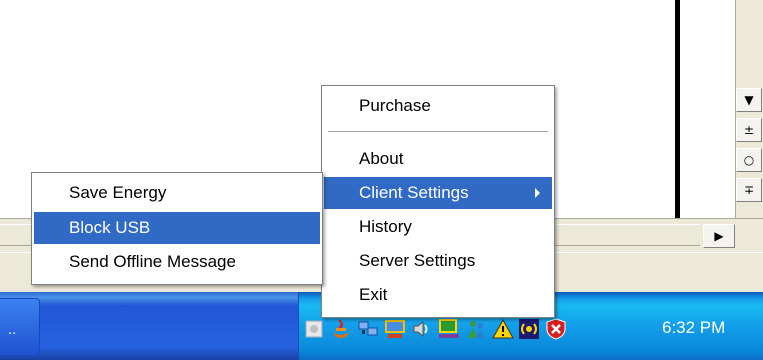 The width and height of the screenshot is (763, 360). Describe the element at coordinates (341, 329) in the screenshot. I see `java-icon` at that location.